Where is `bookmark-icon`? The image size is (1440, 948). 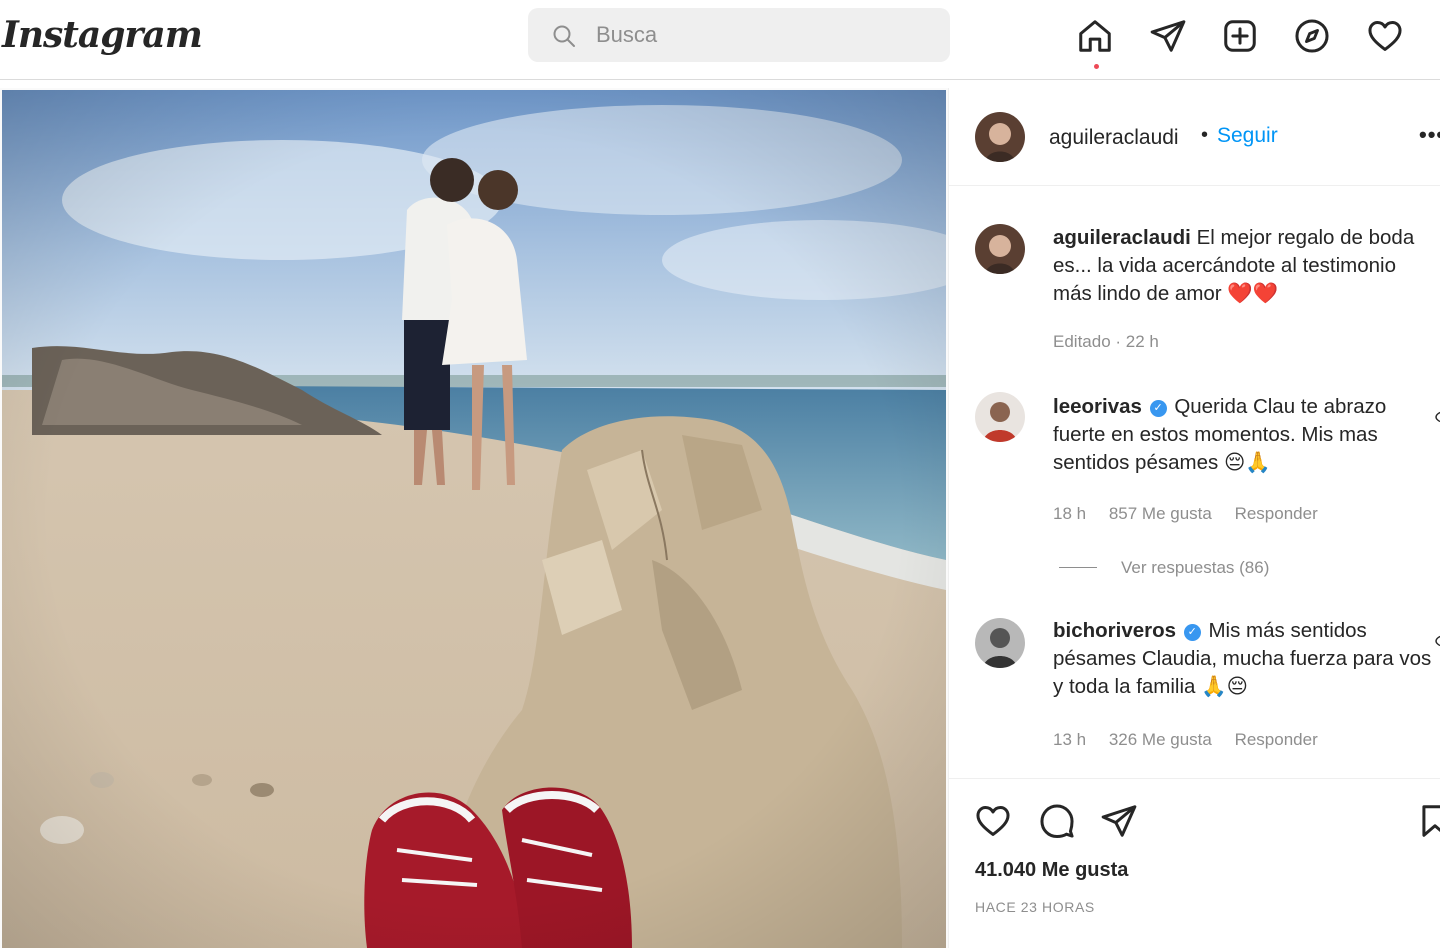 bookmark-icon is located at coordinates (1431, 821).